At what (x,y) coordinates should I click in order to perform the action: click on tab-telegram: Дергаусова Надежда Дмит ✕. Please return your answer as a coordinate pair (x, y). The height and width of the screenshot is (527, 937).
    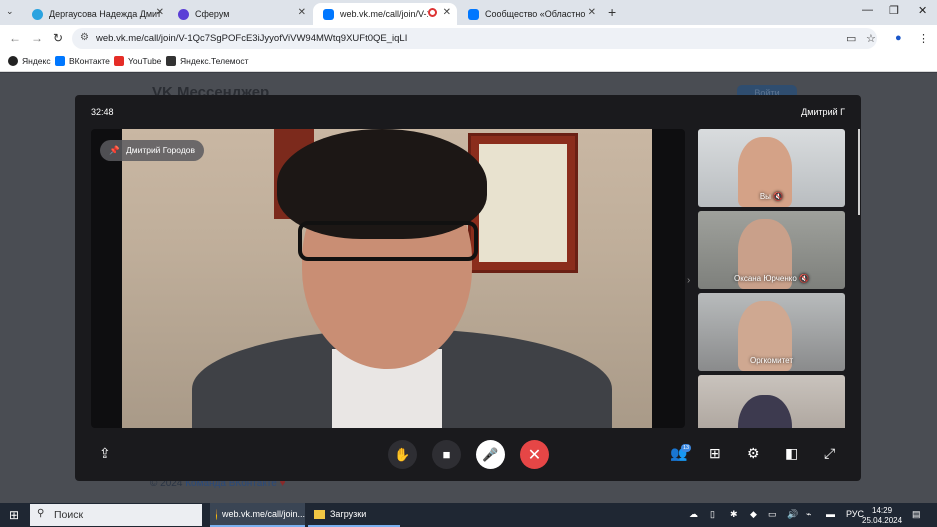
    Looking at the image, I should click on (96, 14).